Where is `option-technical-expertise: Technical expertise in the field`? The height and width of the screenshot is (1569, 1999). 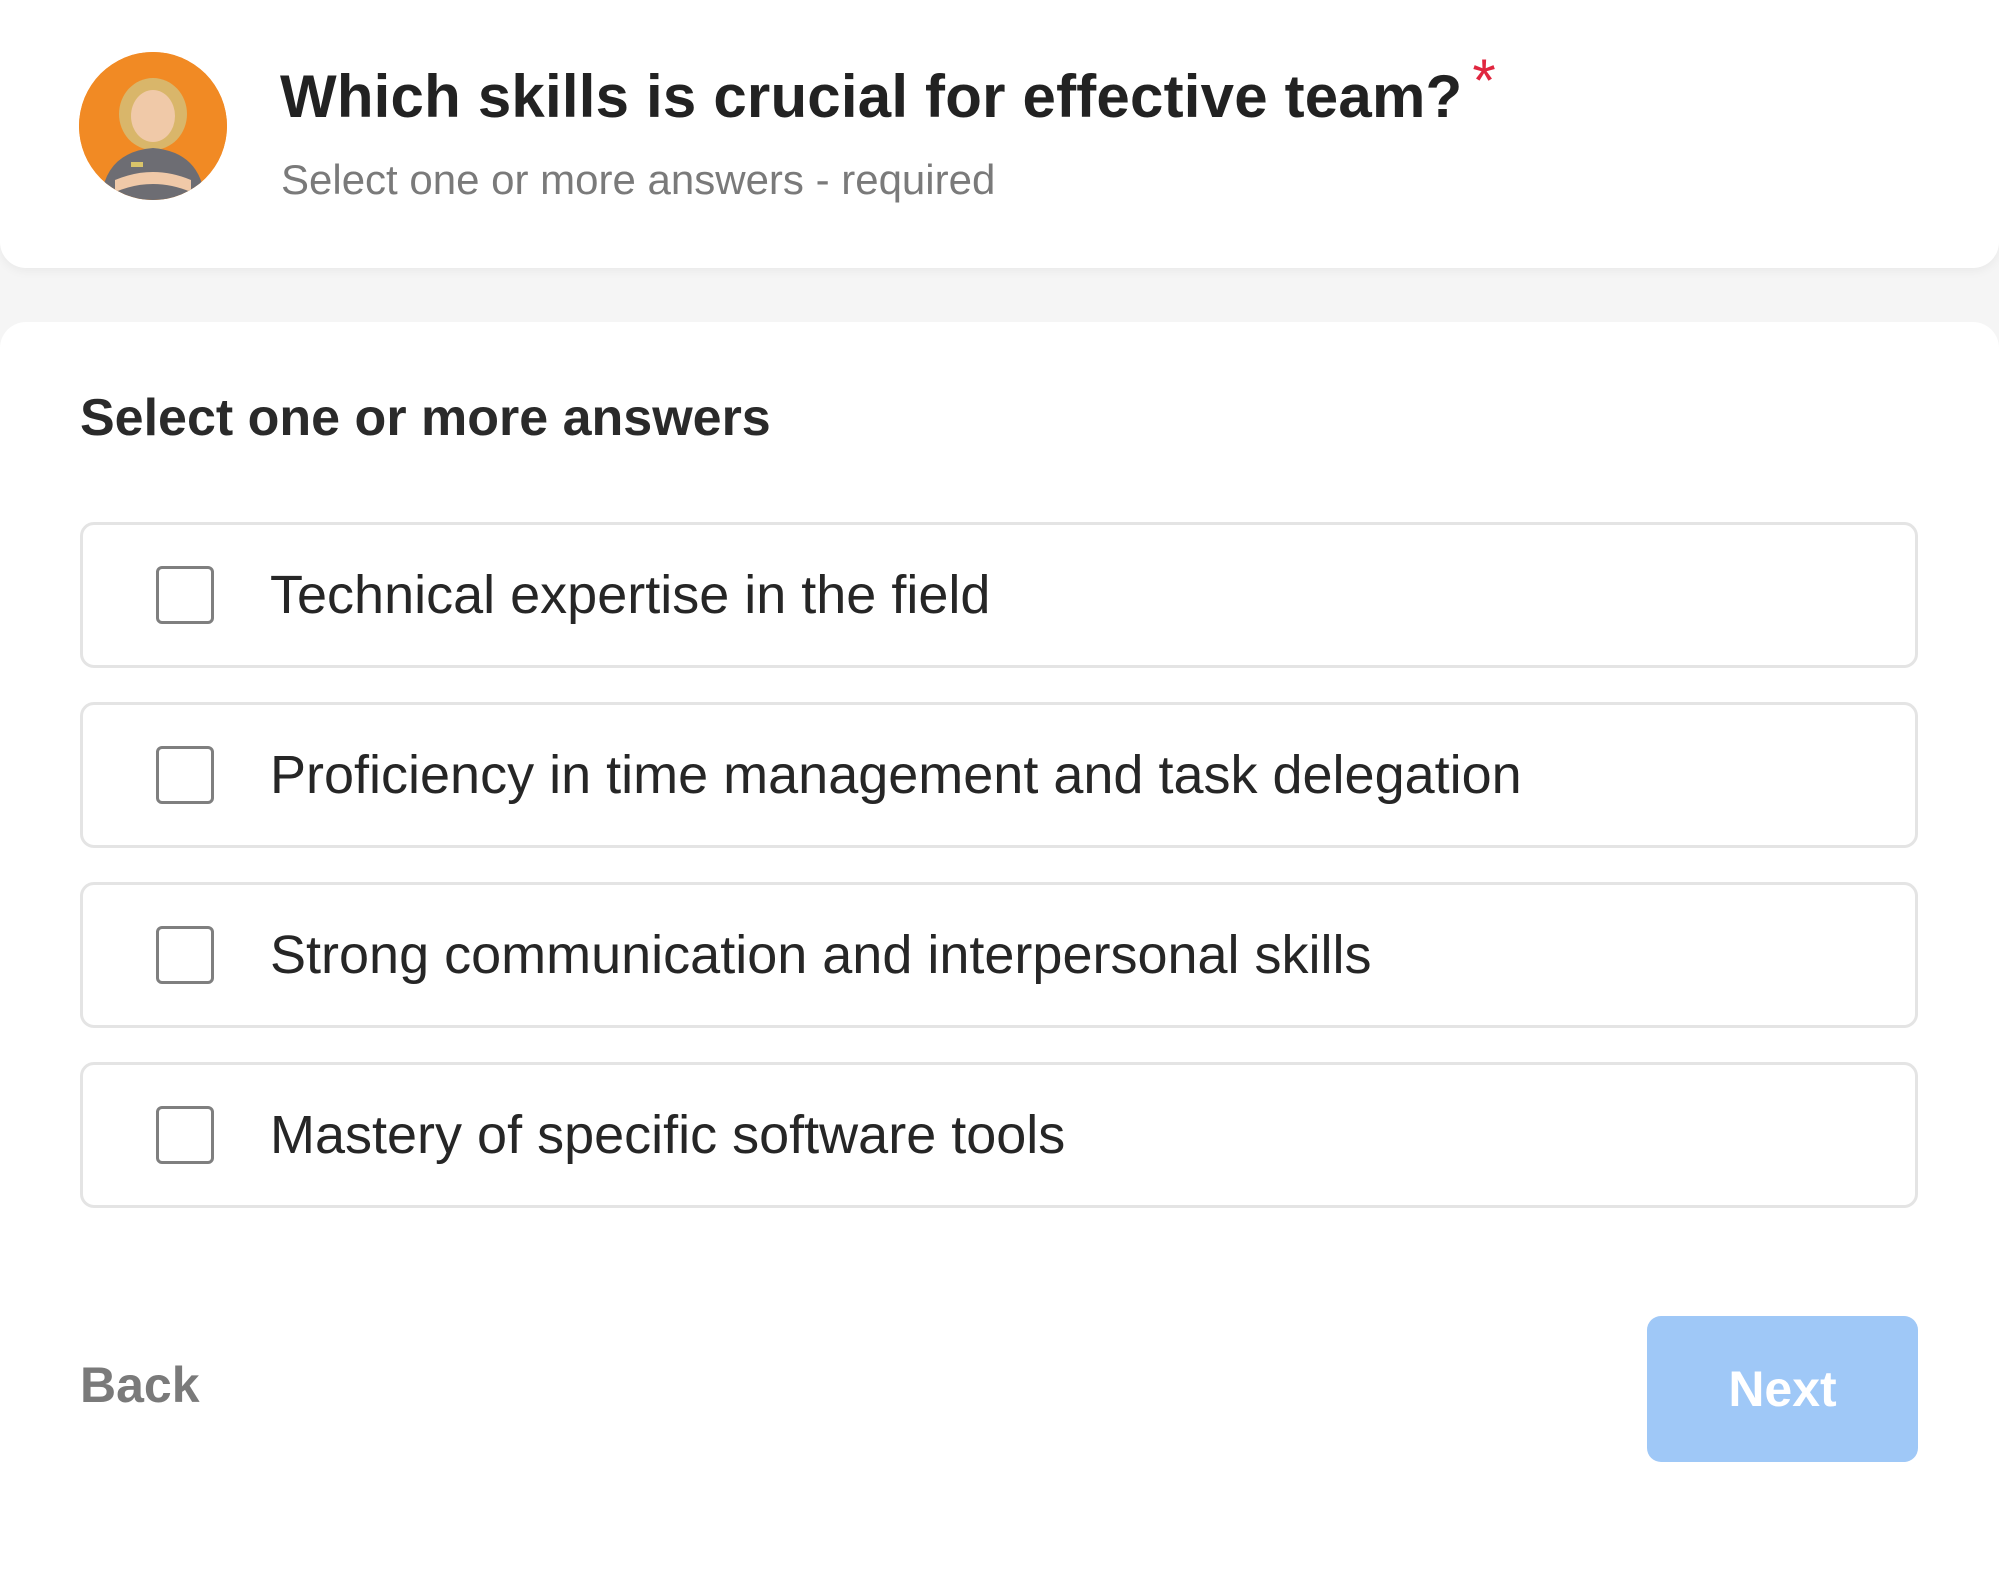 option-technical-expertise: Technical expertise in the field is located at coordinates (999, 595).